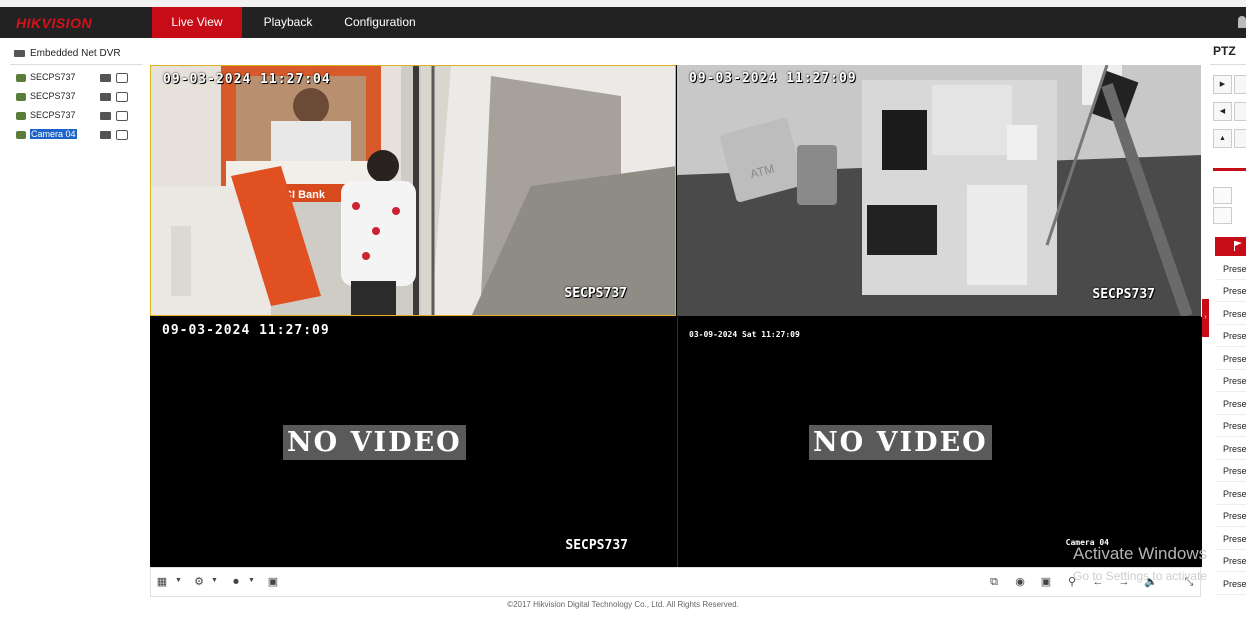 The height and width of the screenshot is (617, 1246). Describe the element at coordinates (273, 582) in the screenshot. I see `plugin-icon: ▣` at that location.